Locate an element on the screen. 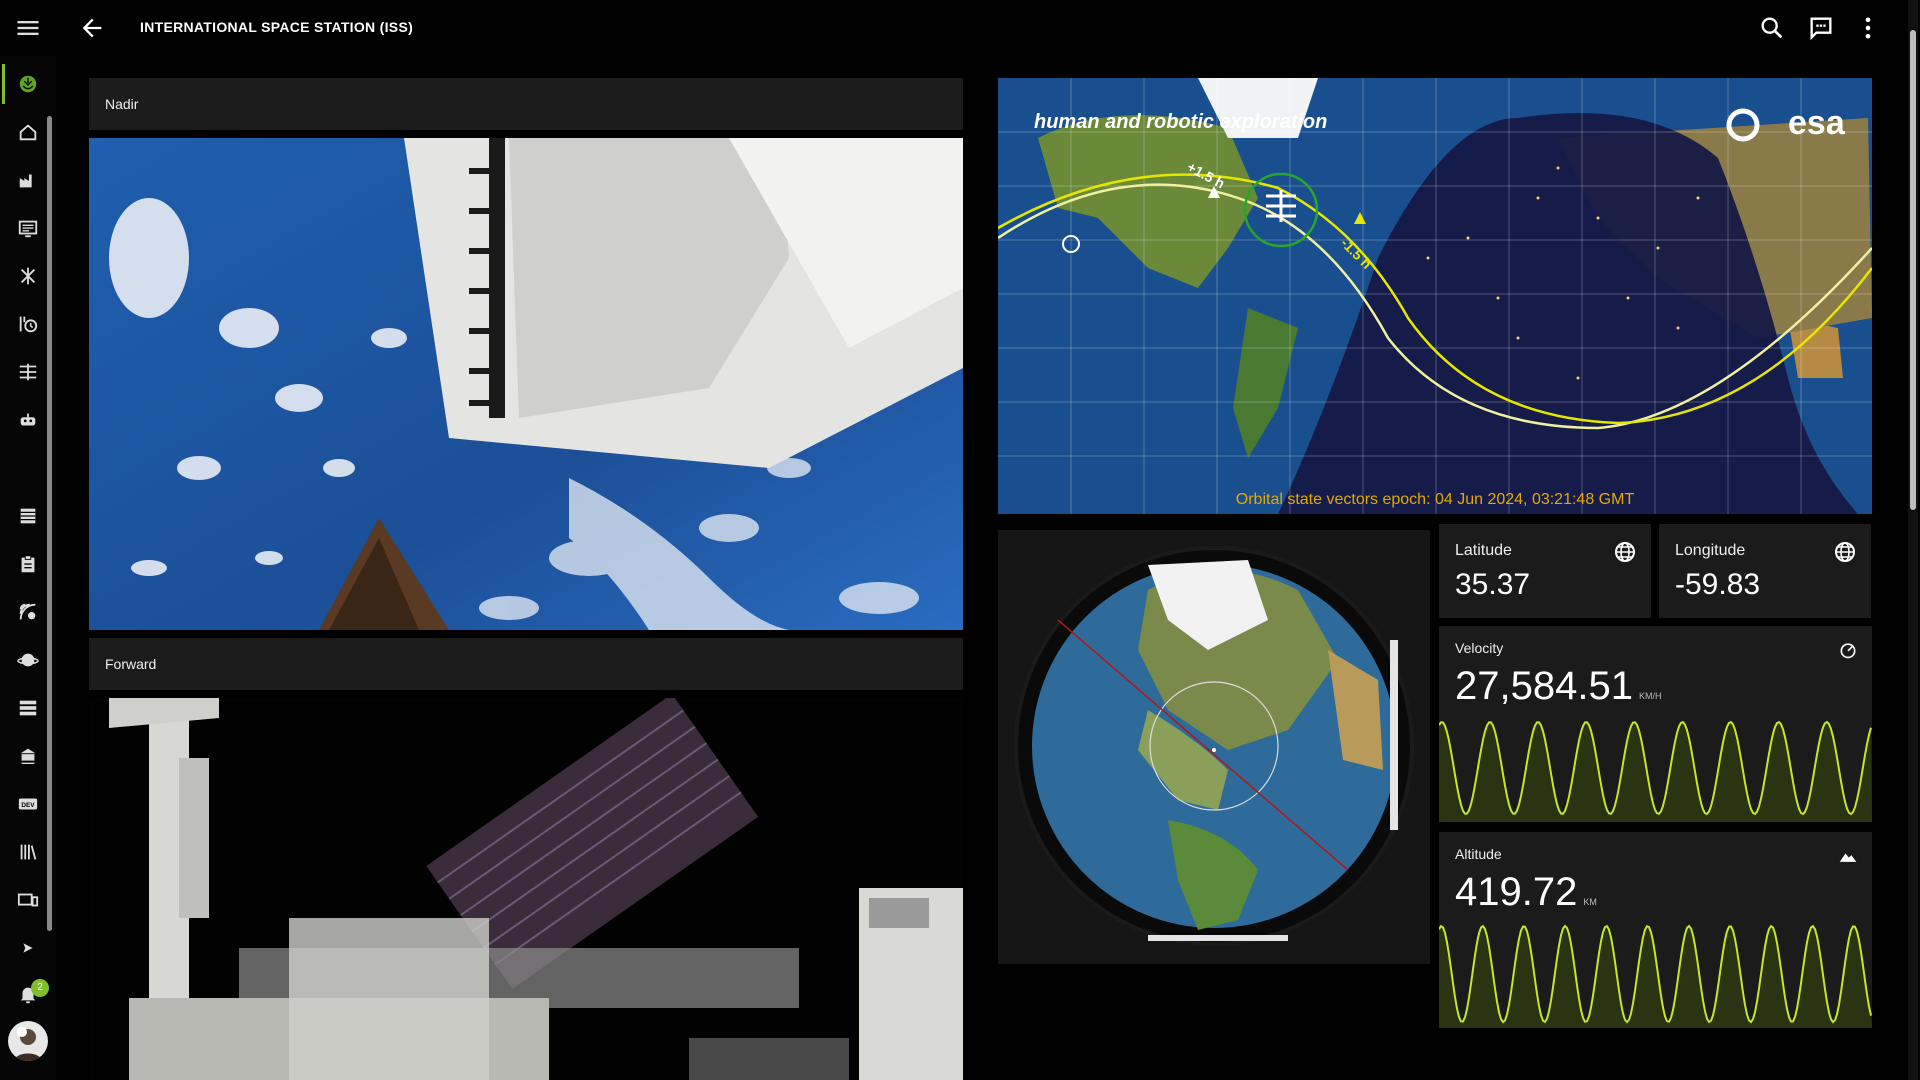 This screenshot has width=1920, height=1080. altitude-unit: KM is located at coordinates (1590, 902).